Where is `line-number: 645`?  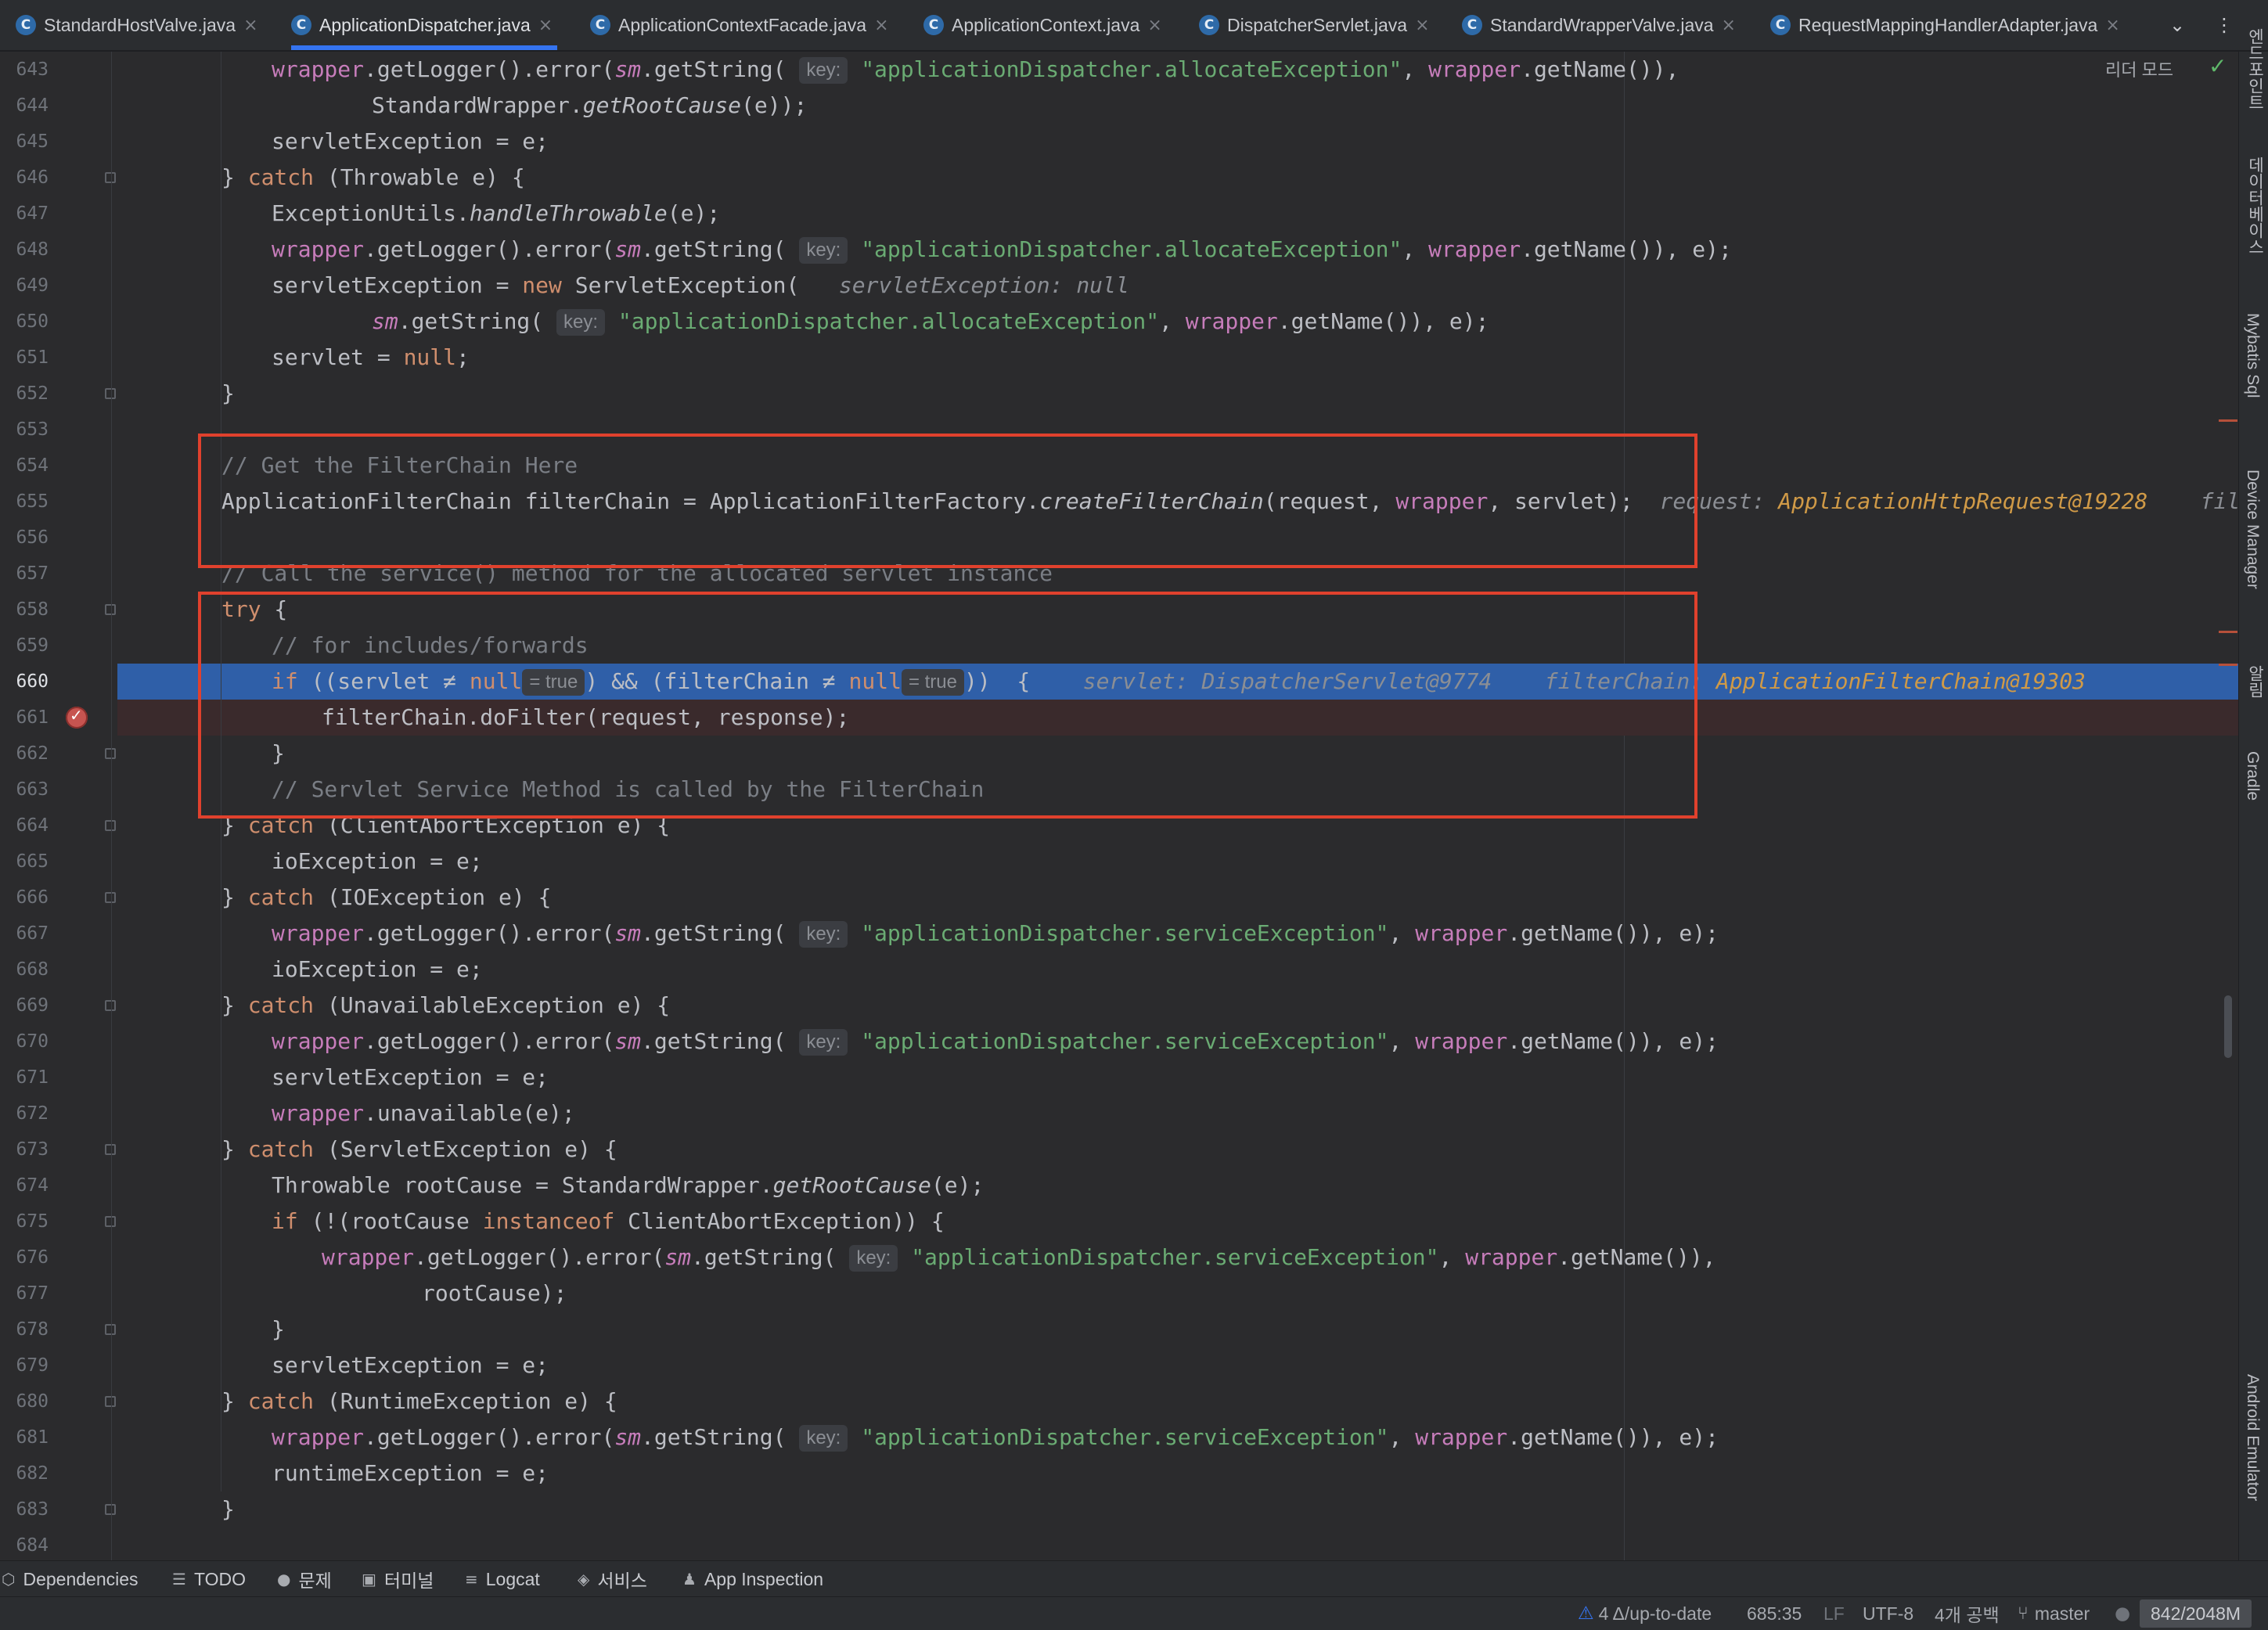 line-number: 645 is located at coordinates (24, 142).